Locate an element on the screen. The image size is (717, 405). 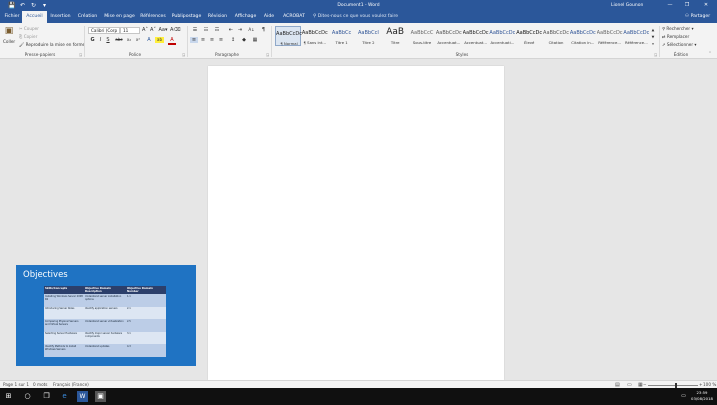
change-case-button: Aa▾ is located at coordinates (163, 30).